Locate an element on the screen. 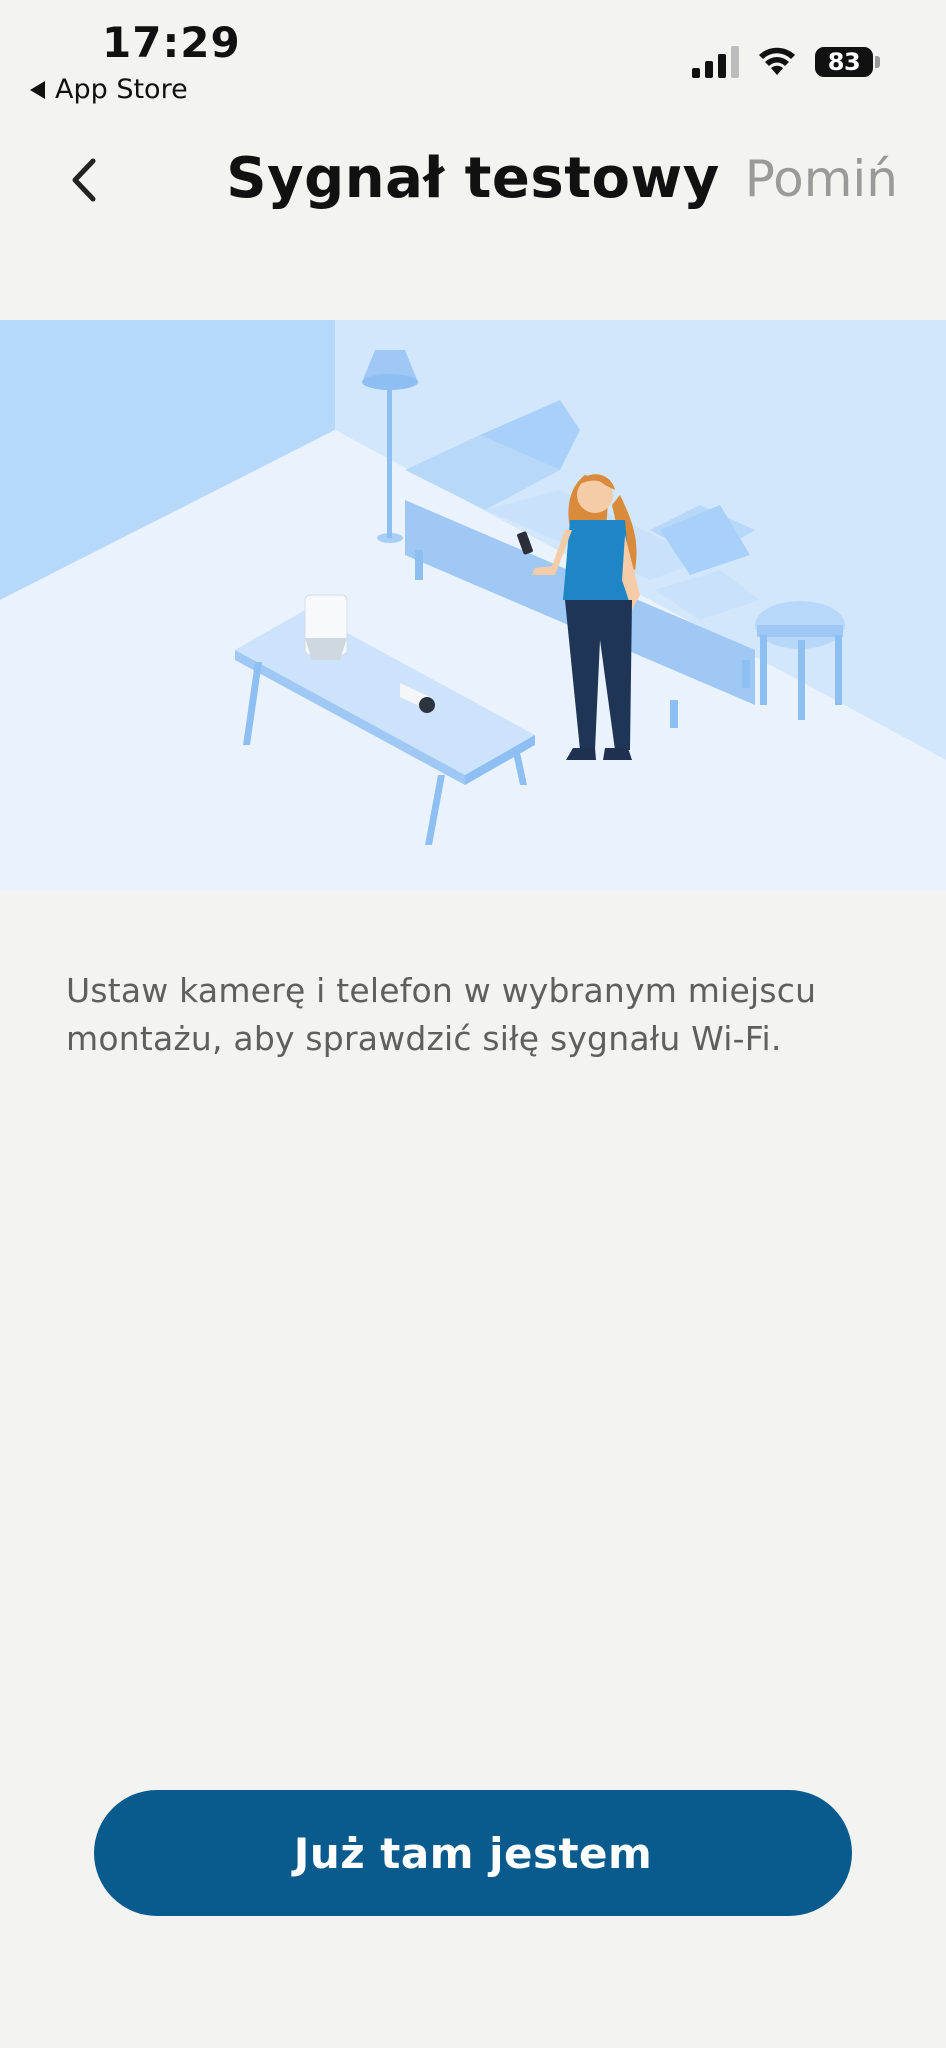  battery-indicator: 83 is located at coordinates (849, 62).